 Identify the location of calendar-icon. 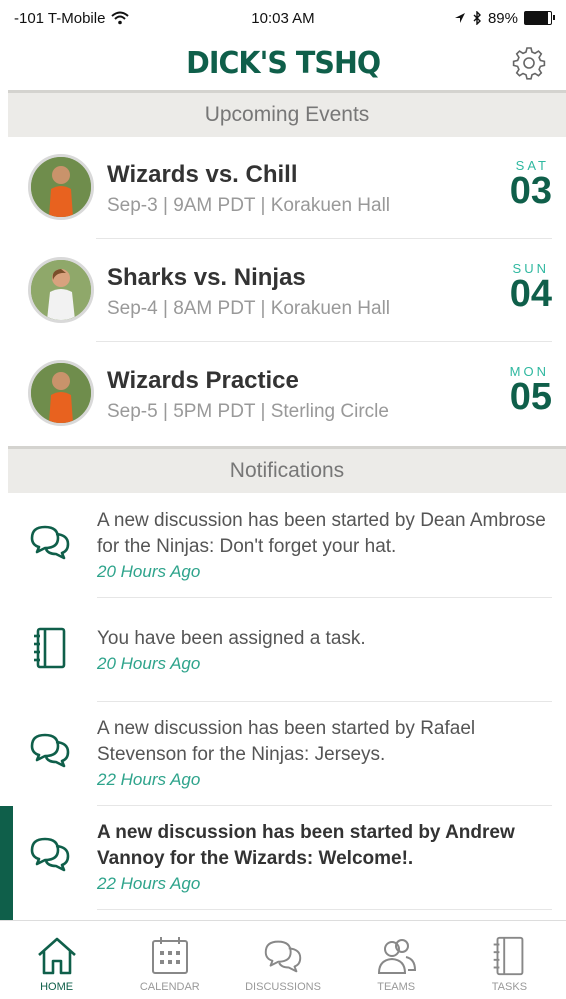
(169, 955).